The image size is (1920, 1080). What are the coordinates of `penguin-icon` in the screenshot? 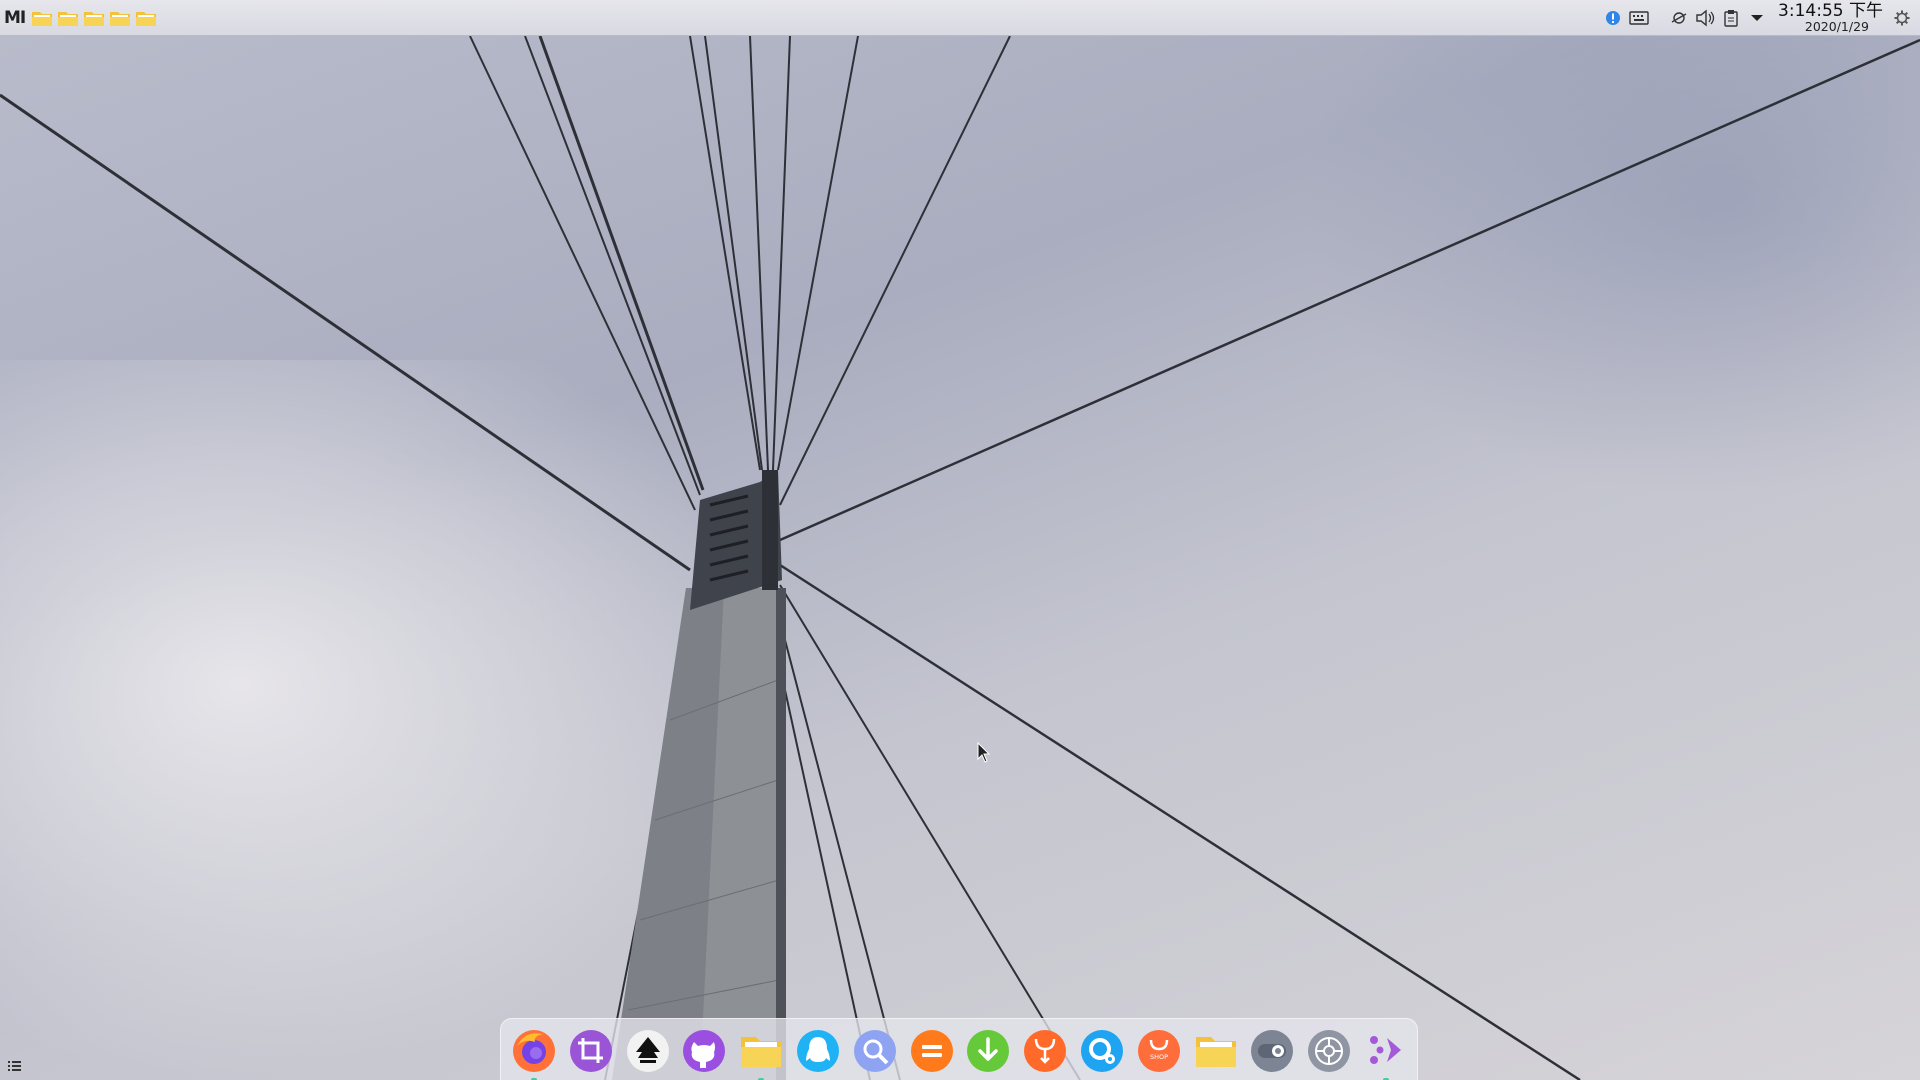 It's located at (817, 1051).